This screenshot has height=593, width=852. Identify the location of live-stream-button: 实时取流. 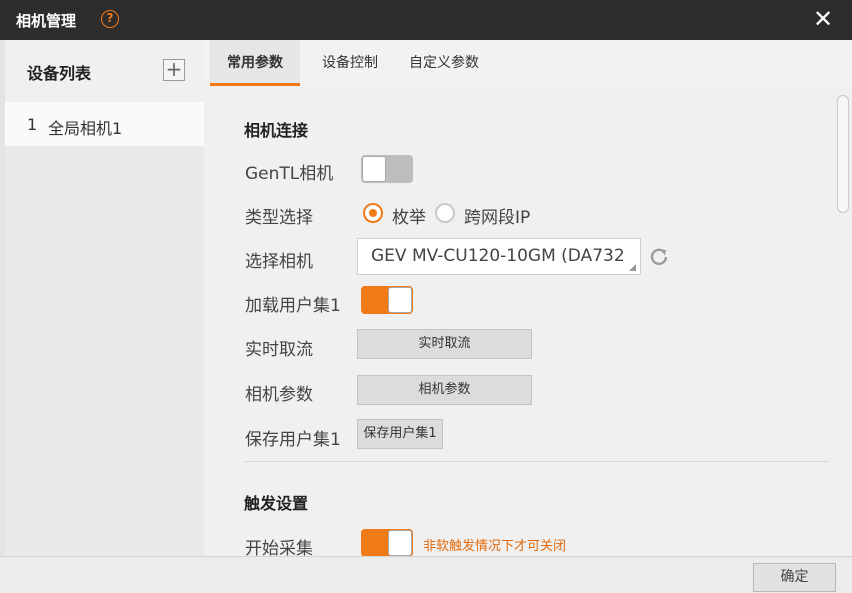
(444, 344).